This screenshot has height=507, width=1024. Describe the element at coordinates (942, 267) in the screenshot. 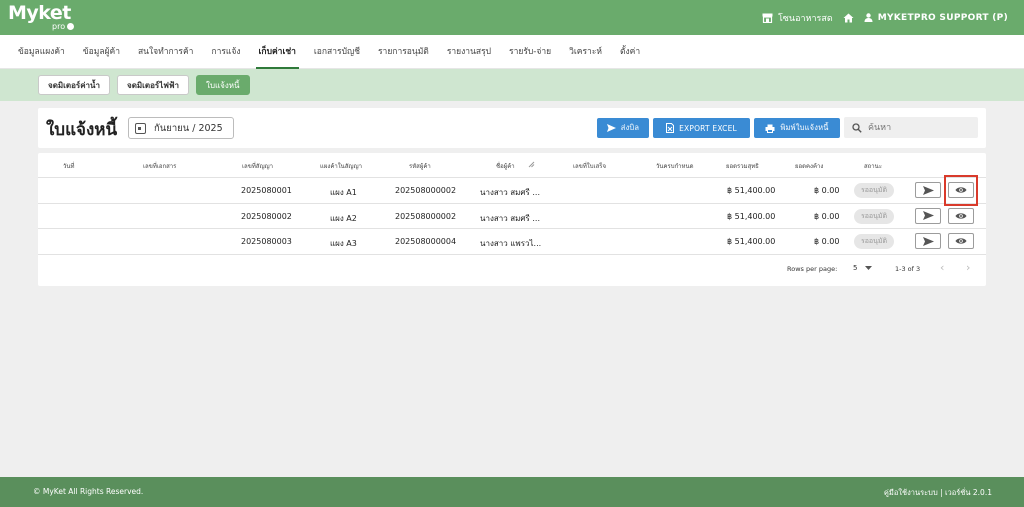

I see `prev-page-button: ‹` at that location.